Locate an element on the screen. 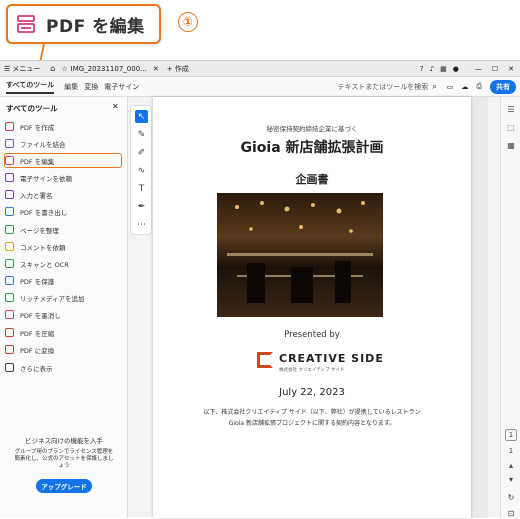 The height and width of the screenshot is (519, 520). page-number-box: 1 is located at coordinates (511, 435).